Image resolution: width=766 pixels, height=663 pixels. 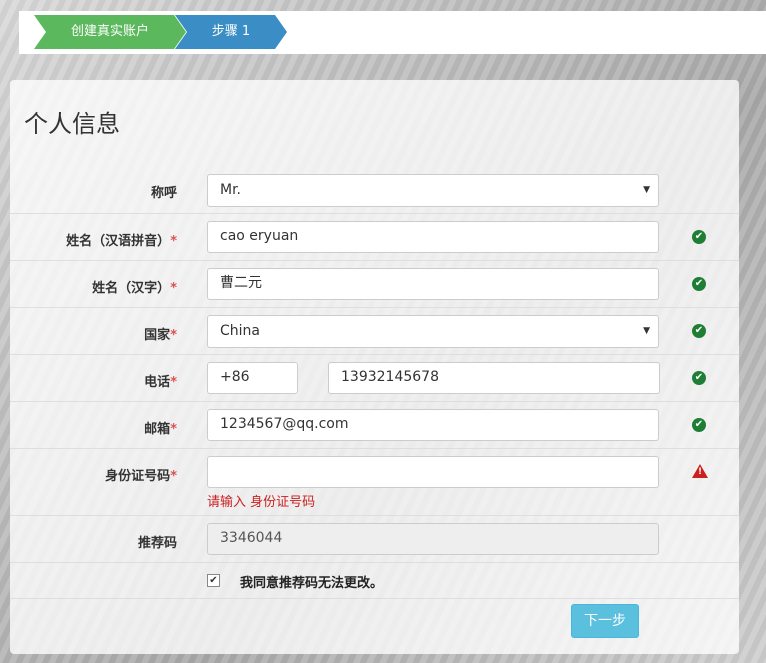 What do you see at coordinates (433, 190) in the screenshot?
I see `salutation-select: Mr. ▼` at bounding box center [433, 190].